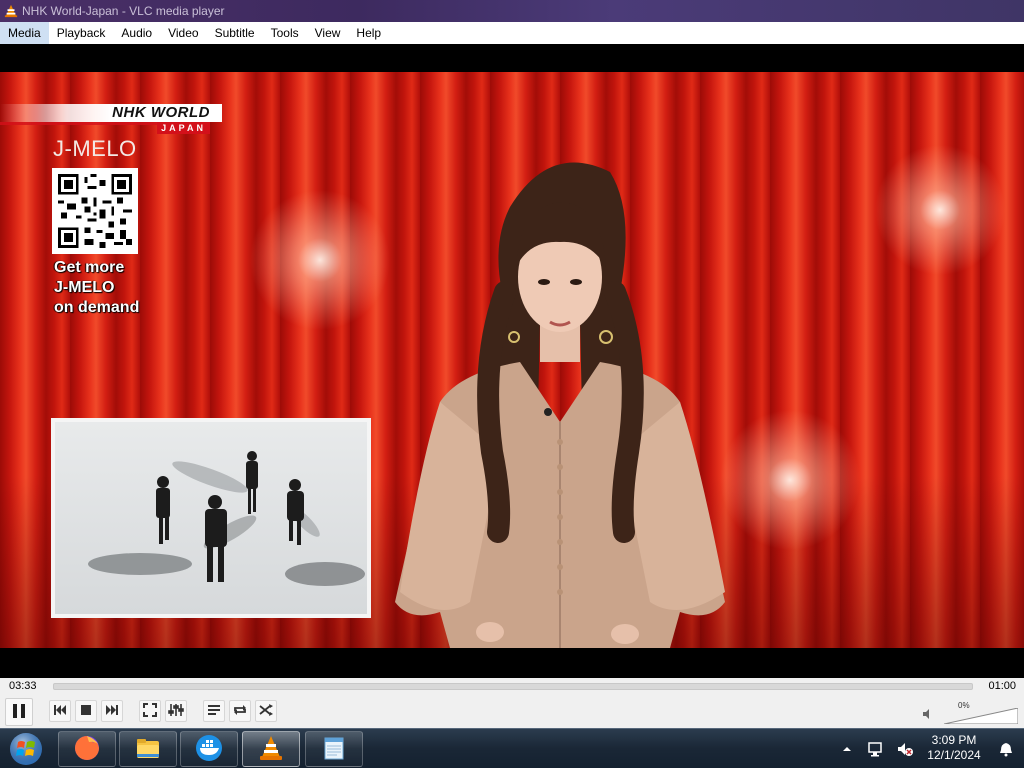  What do you see at coordinates (136, 33) in the screenshot?
I see `menu-audio: Audio` at bounding box center [136, 33].